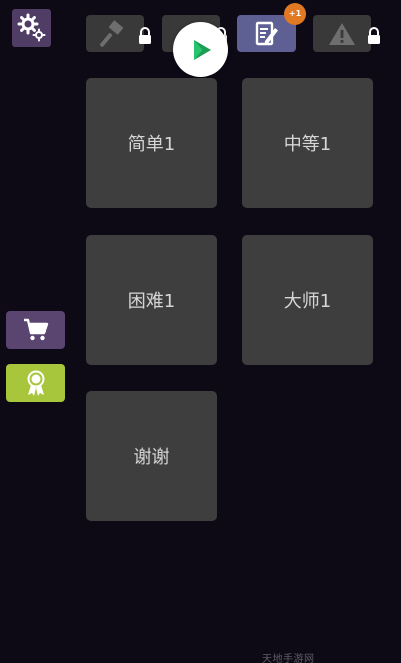 This screenshot has height=663, width=401. I want to click on level-label: 中等1, so click(307, 144).